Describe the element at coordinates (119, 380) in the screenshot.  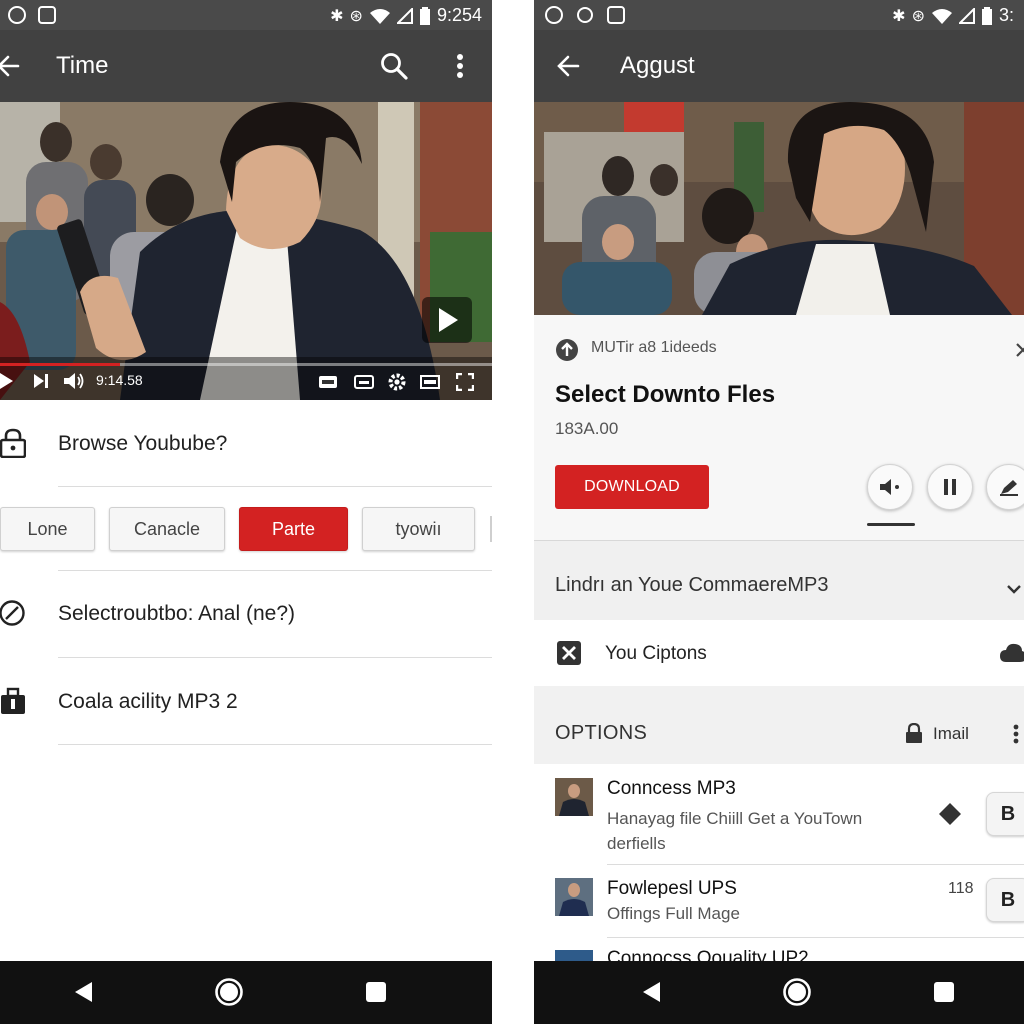
I see `video-timecode: 9:14.58` at that location.